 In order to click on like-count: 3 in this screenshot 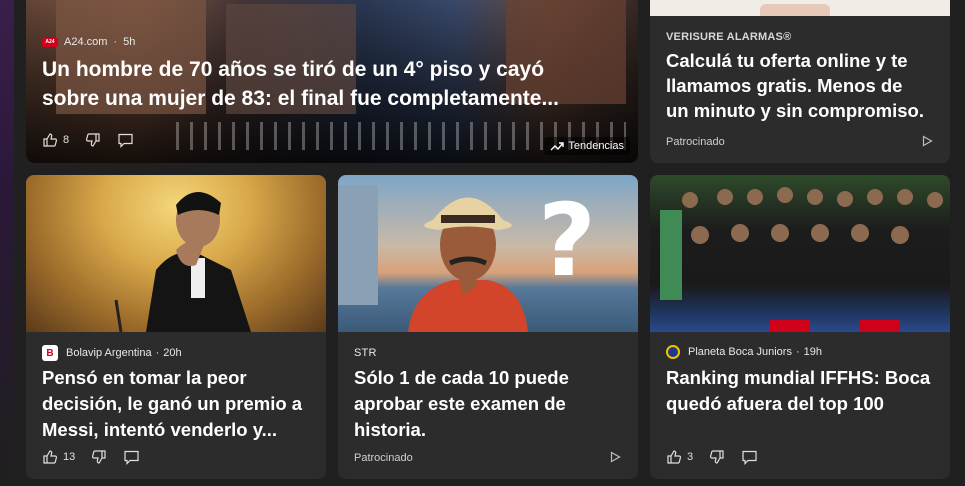, I will do `click(690, 457)`.